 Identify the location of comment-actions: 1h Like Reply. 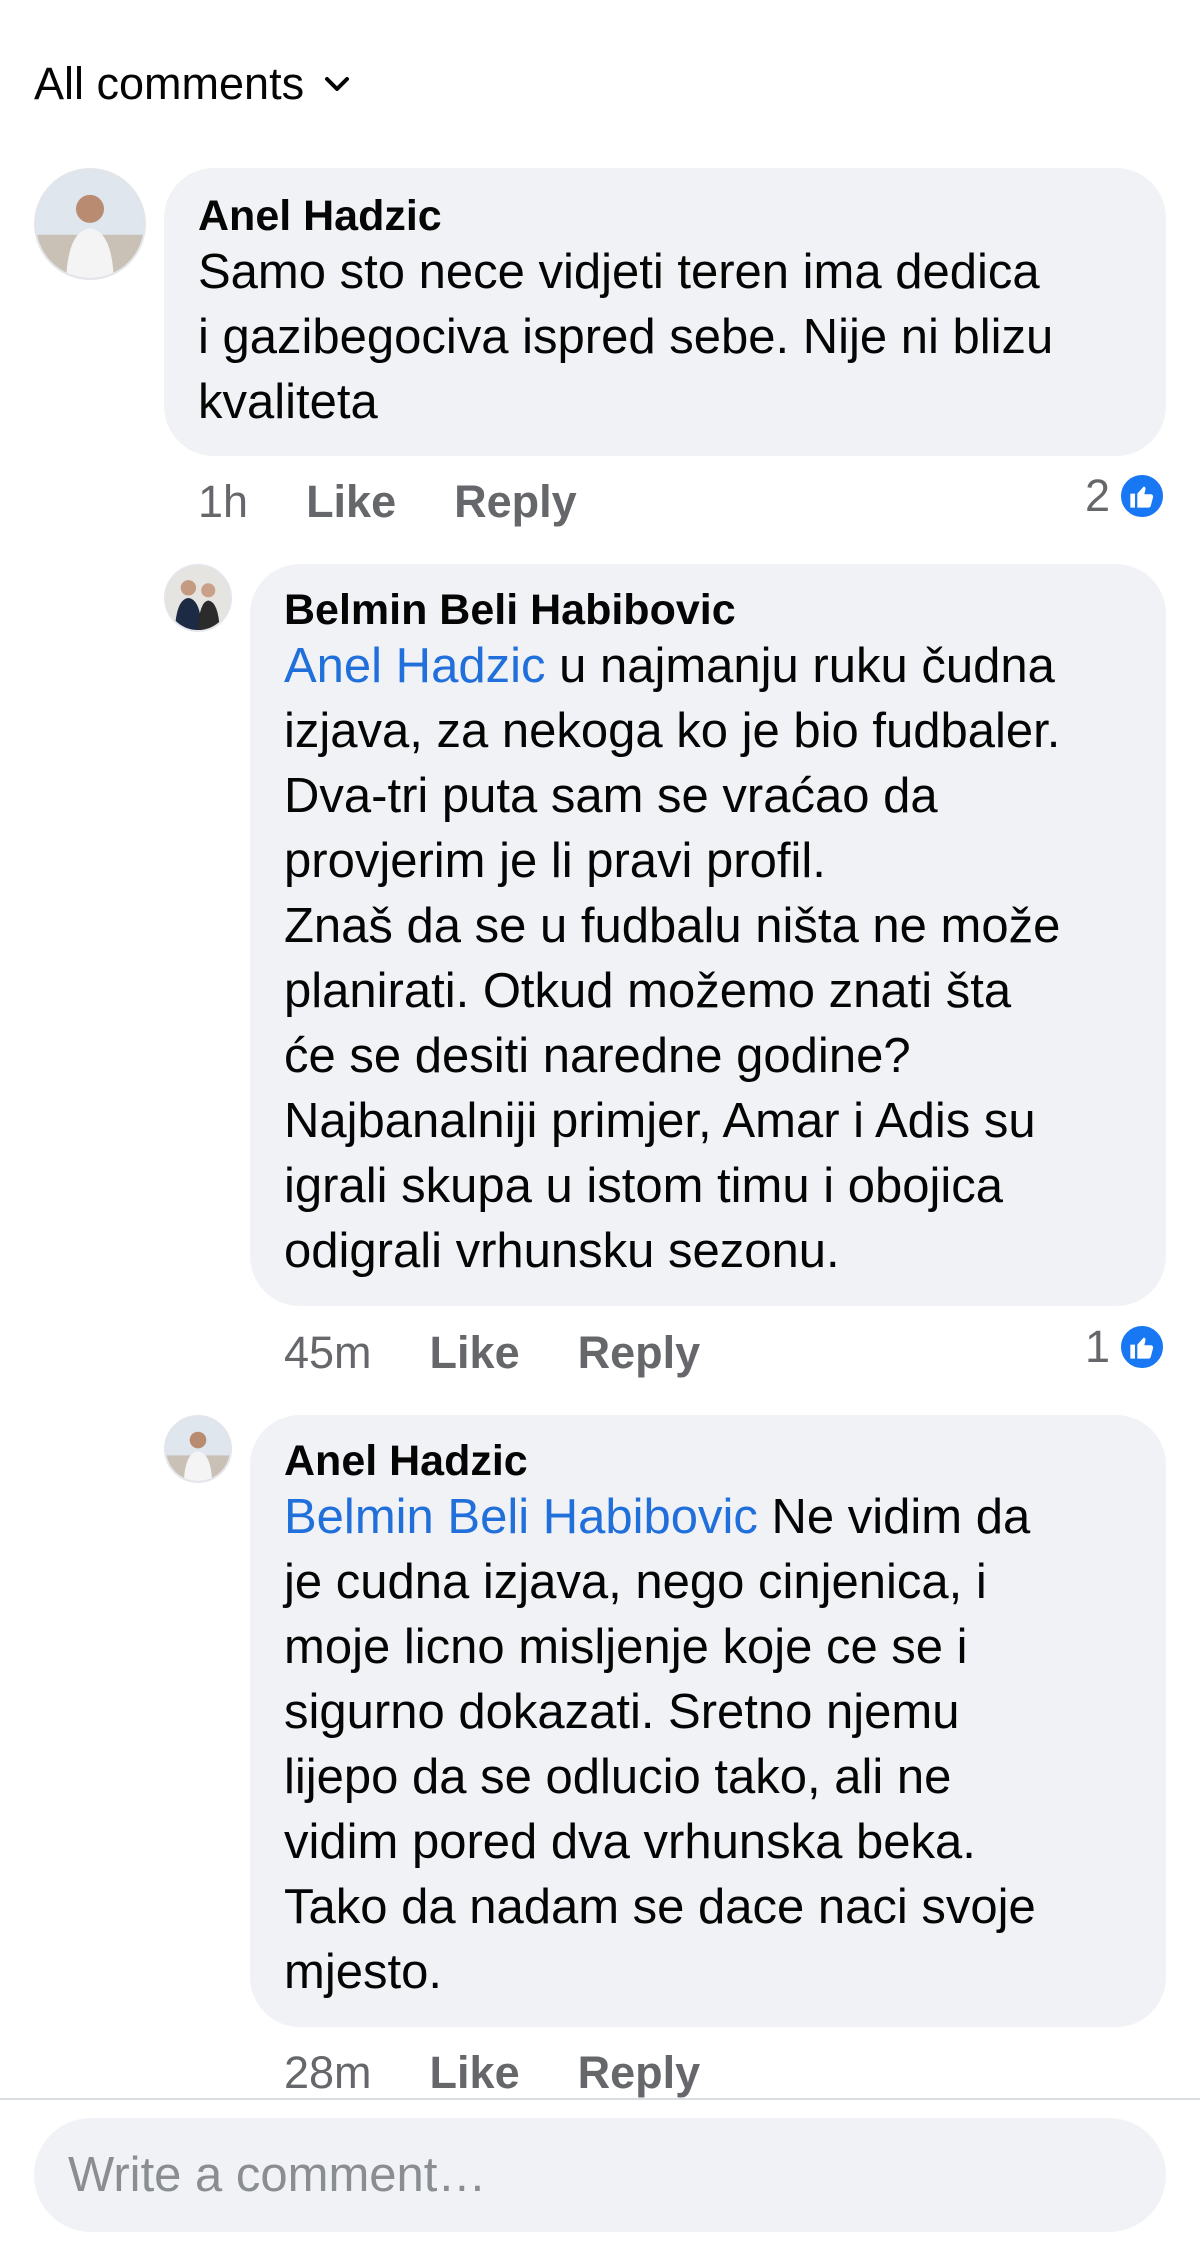
(387, 502).